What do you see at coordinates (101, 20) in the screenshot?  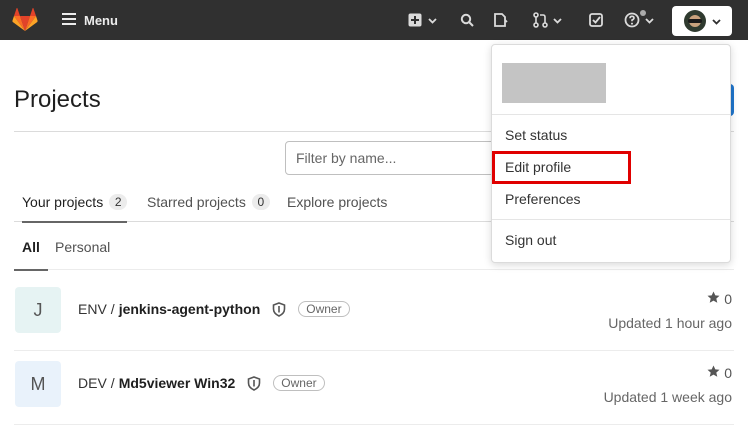 I see `menu-label: Menu` at bounding box center [101, 20].